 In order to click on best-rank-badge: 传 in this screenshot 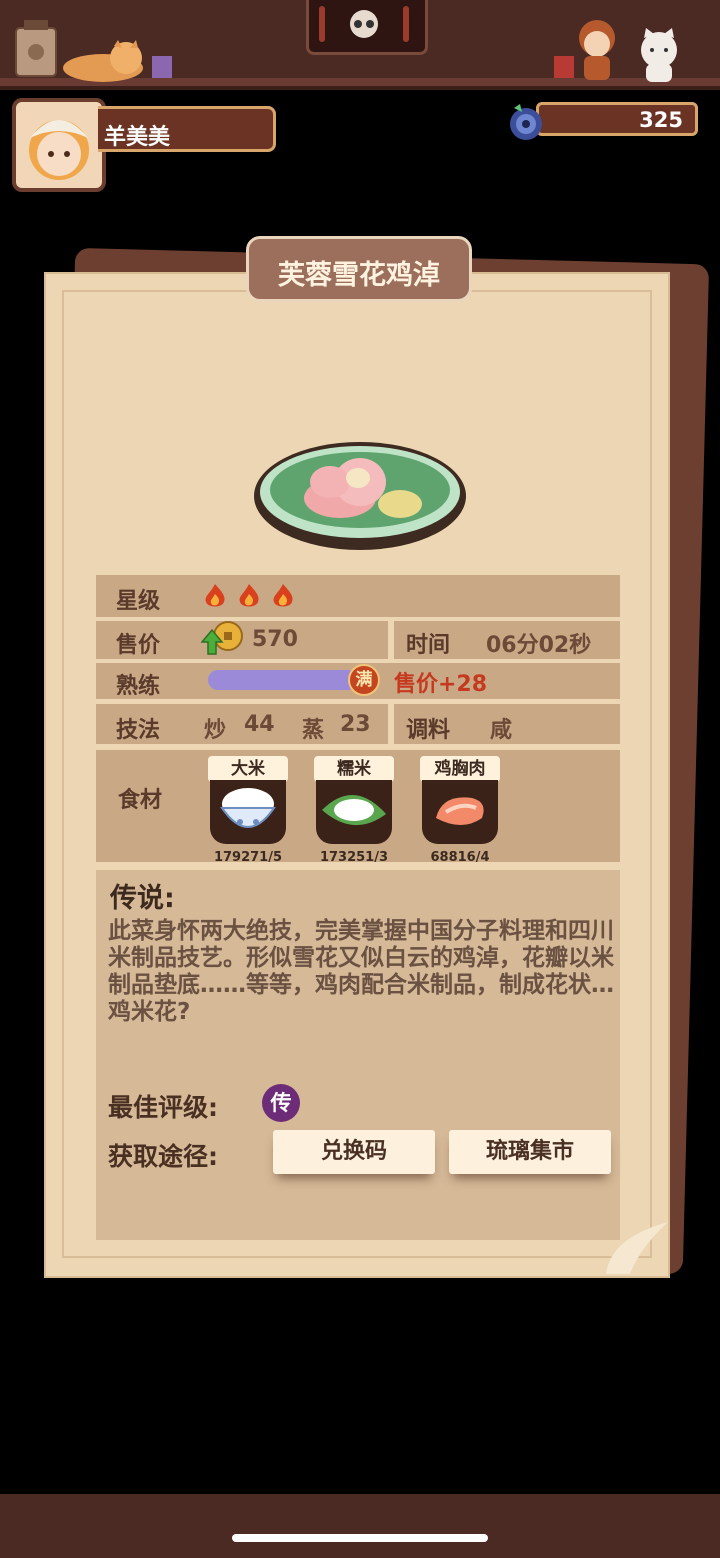, I will do `click(281, 1103)`.